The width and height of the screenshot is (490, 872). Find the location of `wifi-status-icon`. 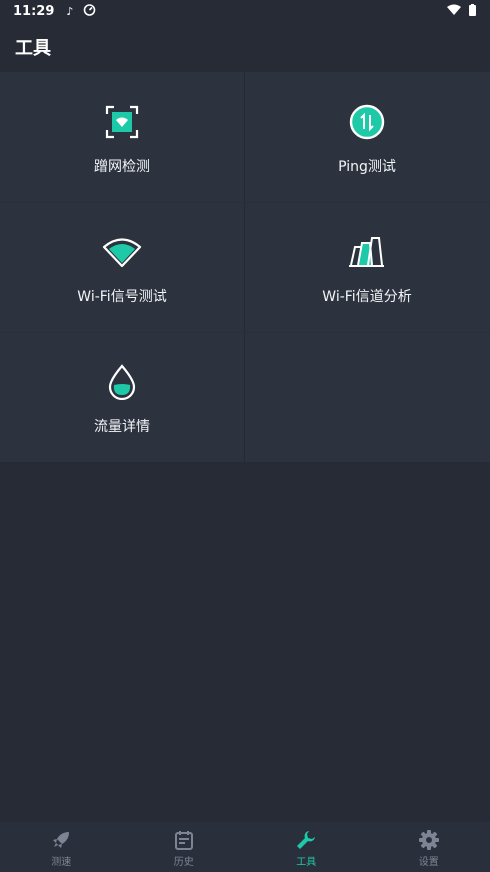

wifi-status-icon is located at coordinates (454, 12).